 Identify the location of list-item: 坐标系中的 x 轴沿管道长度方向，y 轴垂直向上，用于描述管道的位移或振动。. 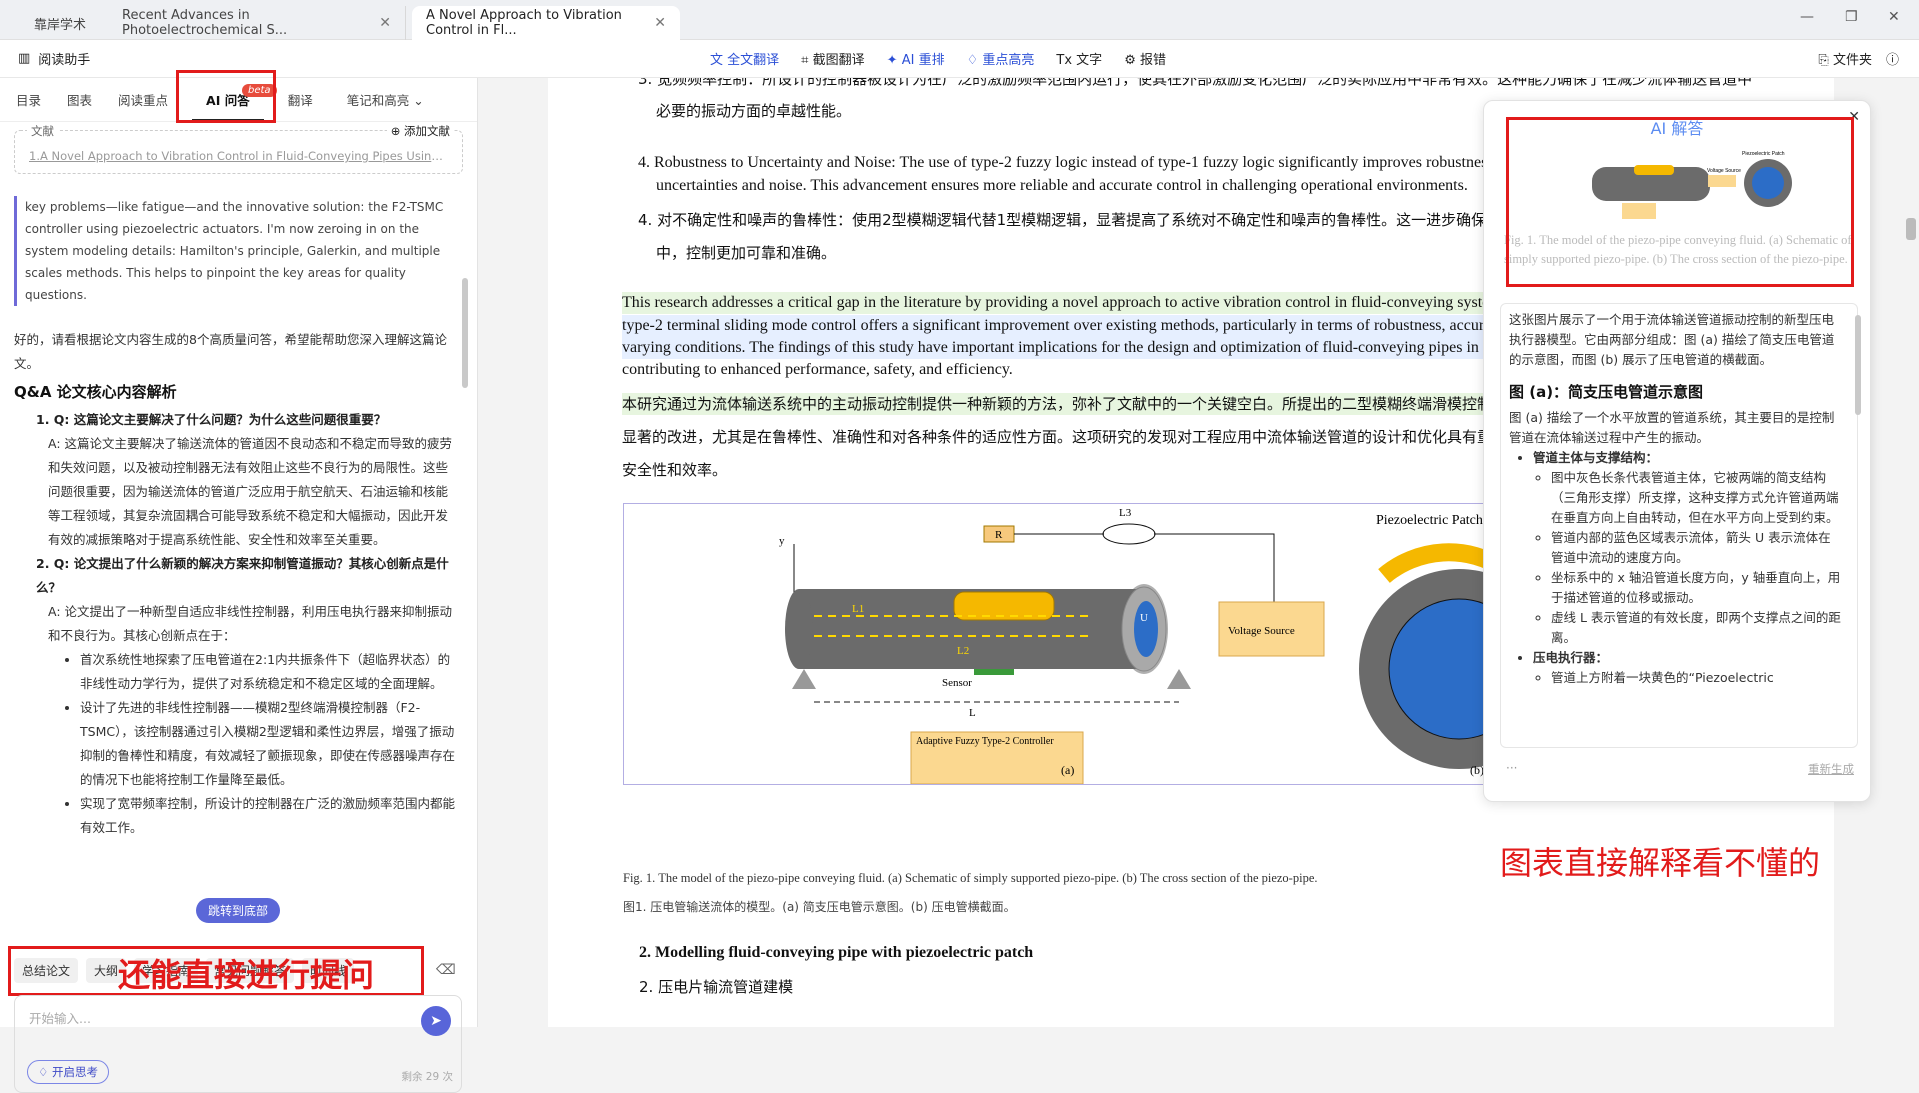
(1696, 588).